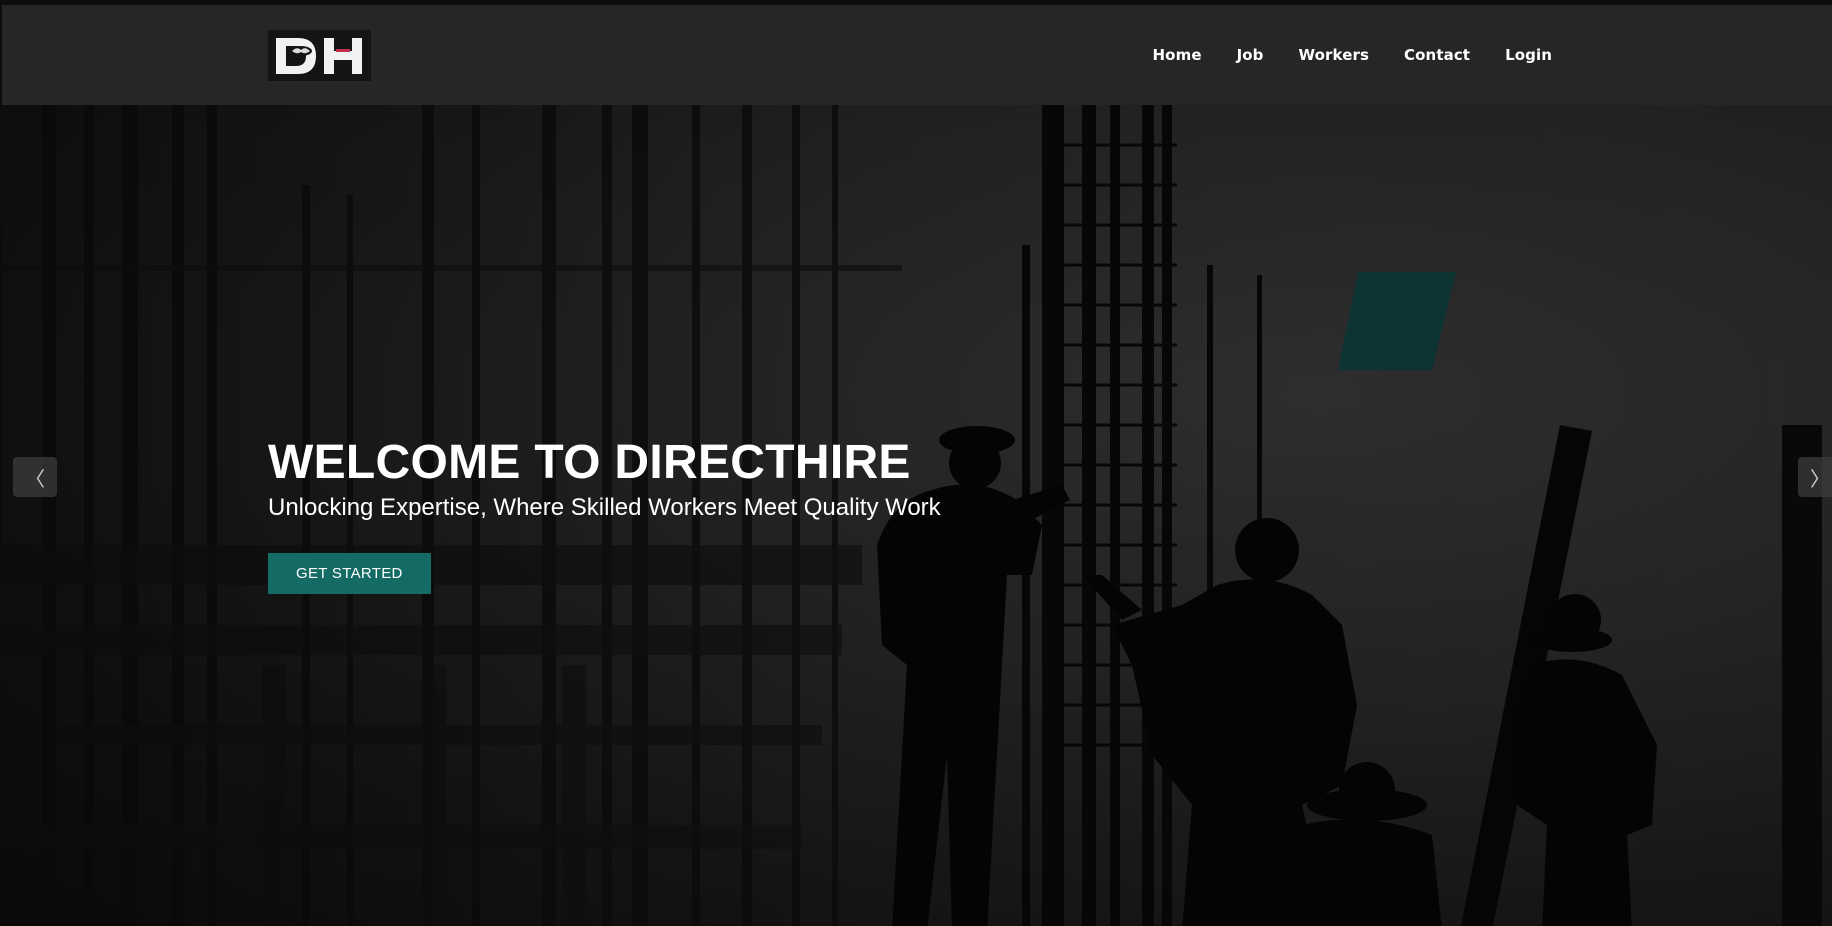 This screenshot has width=1832, height=926. Describe the element at coordinates (1528, 55) in the screenshot. I see `nav-login: Login` at that location.